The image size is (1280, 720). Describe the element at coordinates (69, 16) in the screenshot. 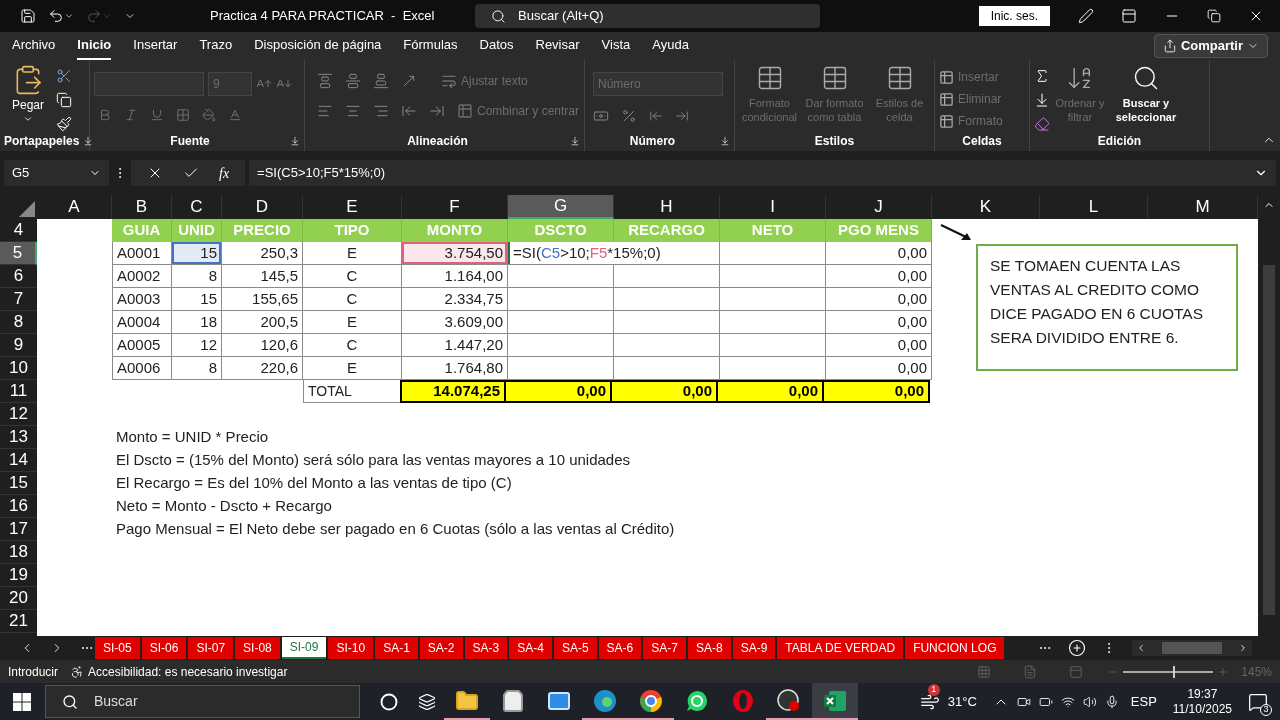

I see `caret-icon` at that location.